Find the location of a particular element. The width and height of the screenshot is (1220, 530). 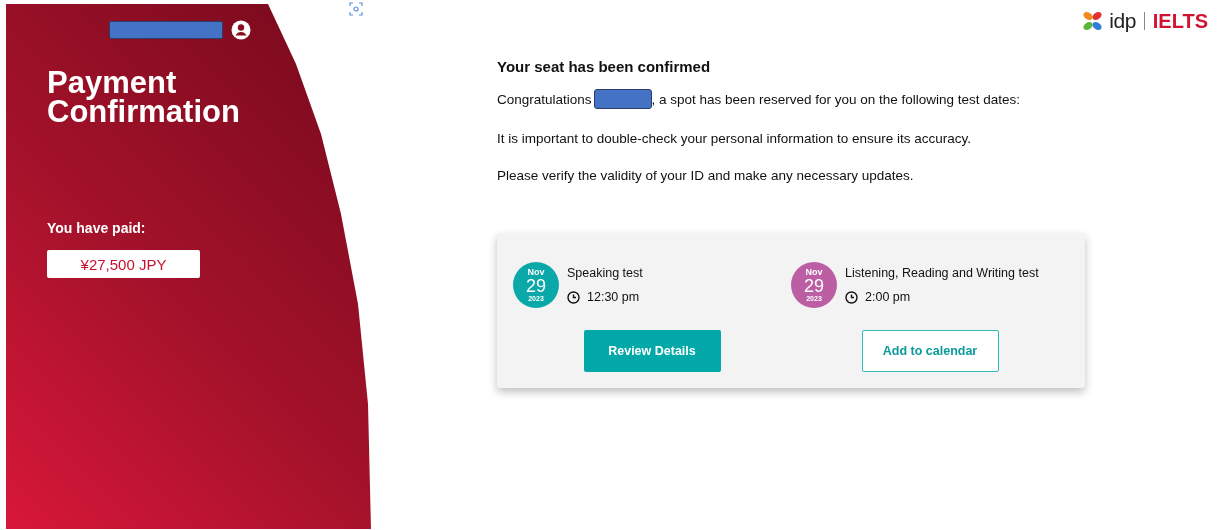

info-paragraph: It is important to double-check your personal information to ensure its accuracy. is located at coordinates (734, 138).